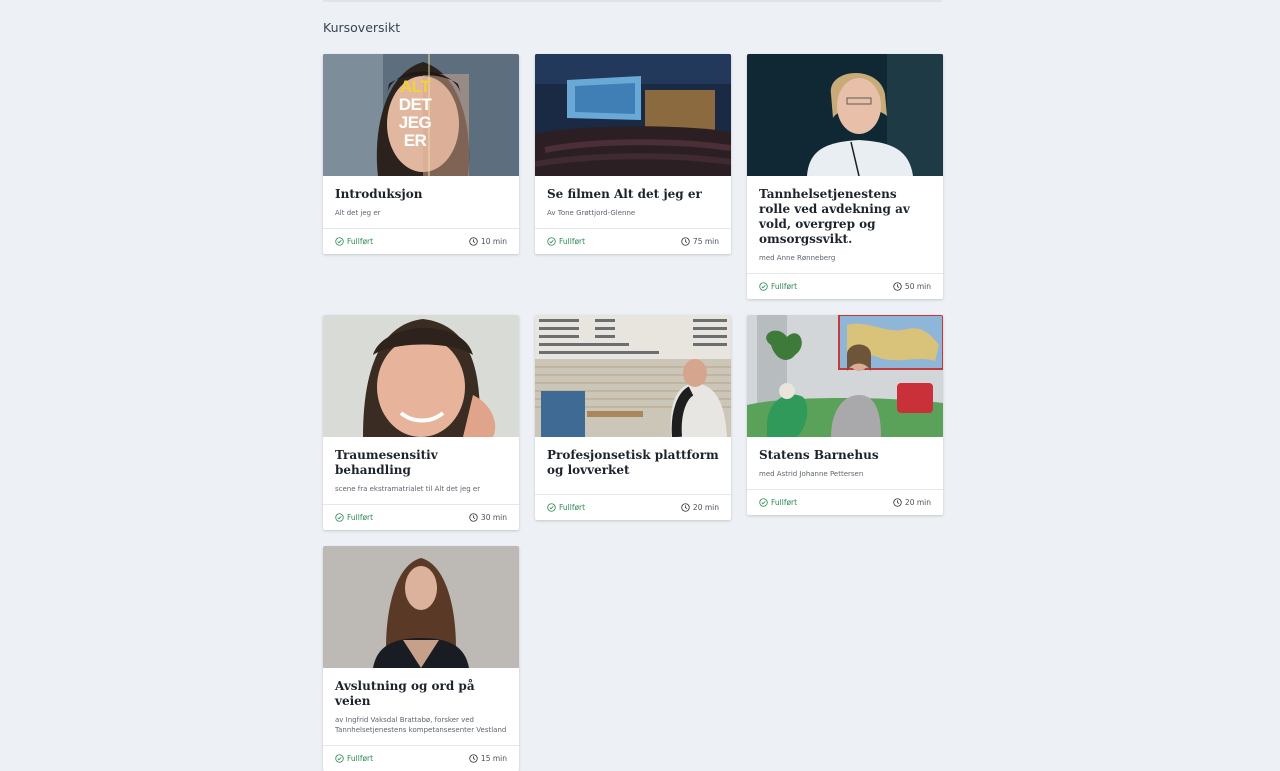  What do you see at coordinates (386, 462) in the screenshot?
I see `course-title: Traumesensitiv behandling` at bounding box center [386, 462].